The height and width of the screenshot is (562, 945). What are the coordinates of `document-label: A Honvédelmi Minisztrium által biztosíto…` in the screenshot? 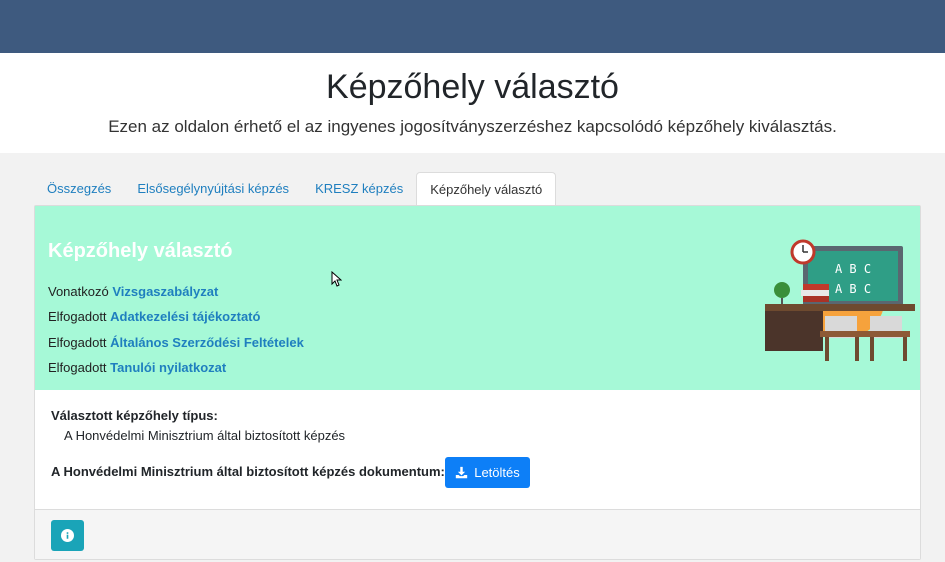 It's located at (248, 471).